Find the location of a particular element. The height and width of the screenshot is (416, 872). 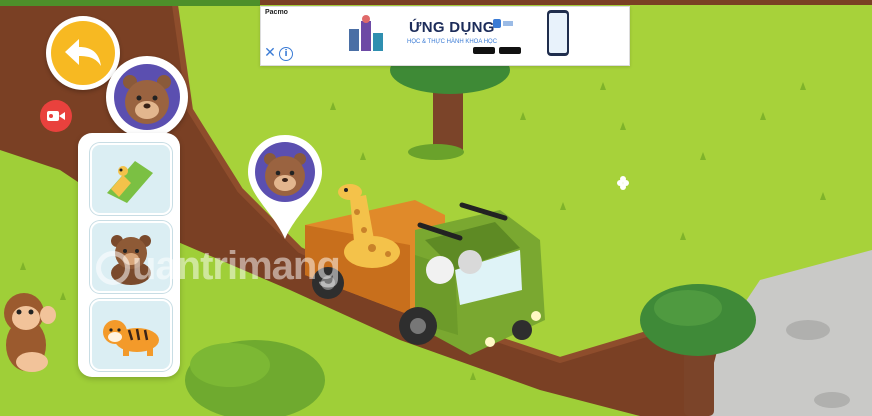

bear-bust-icon is located at coordinates (131, 260).